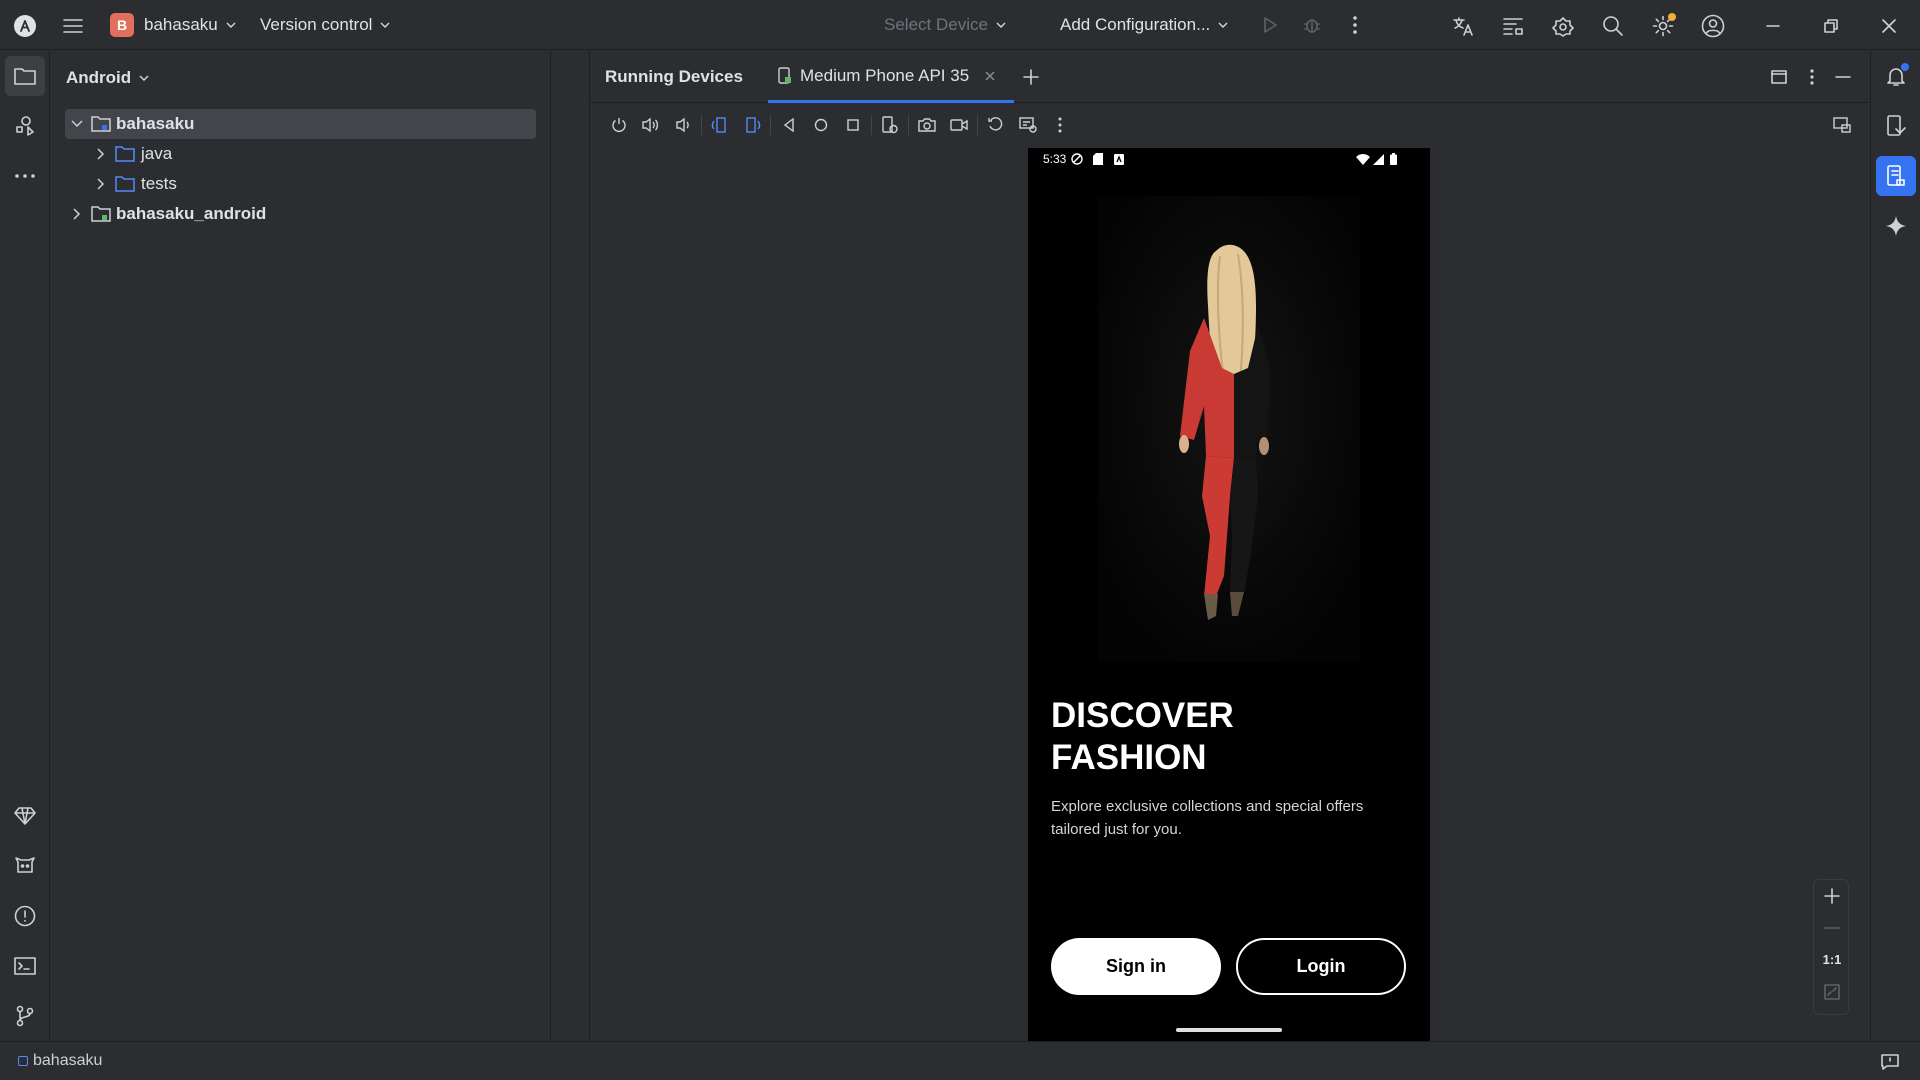  I want to click on main-menu-icon, so click(73, 26).